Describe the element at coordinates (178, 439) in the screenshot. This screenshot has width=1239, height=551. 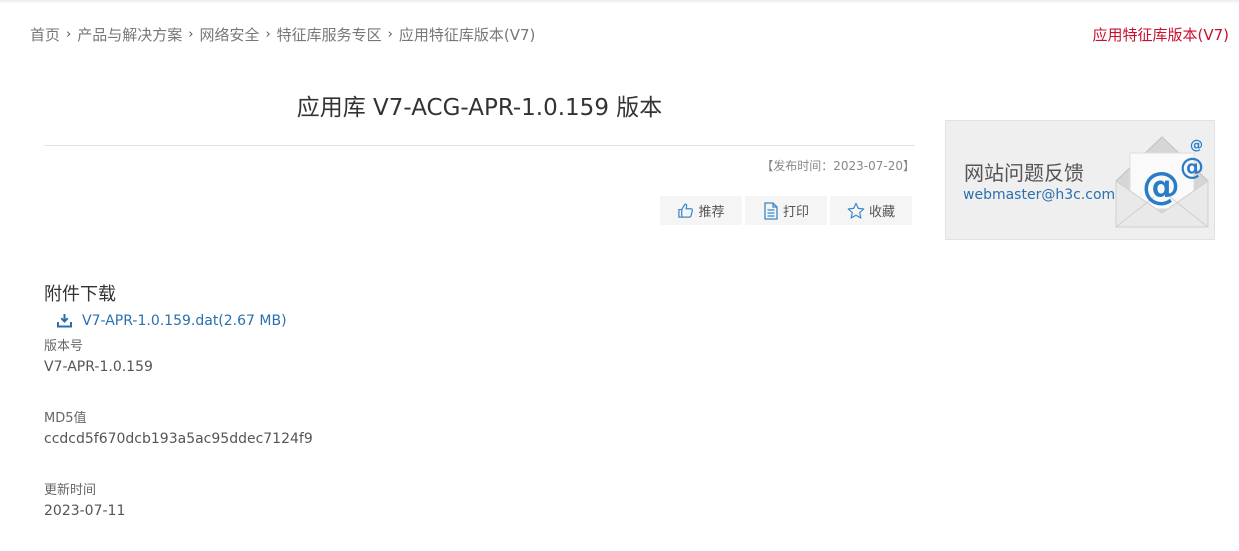
I see `md5-value: ccdcd5f670dcb193a5ac95ddec7124f9` at that location.